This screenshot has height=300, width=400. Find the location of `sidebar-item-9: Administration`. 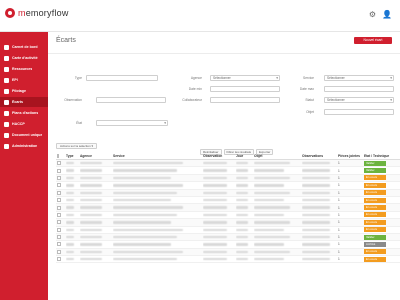

sidebar-item-9: Administration is located at coordinates (24, 146).